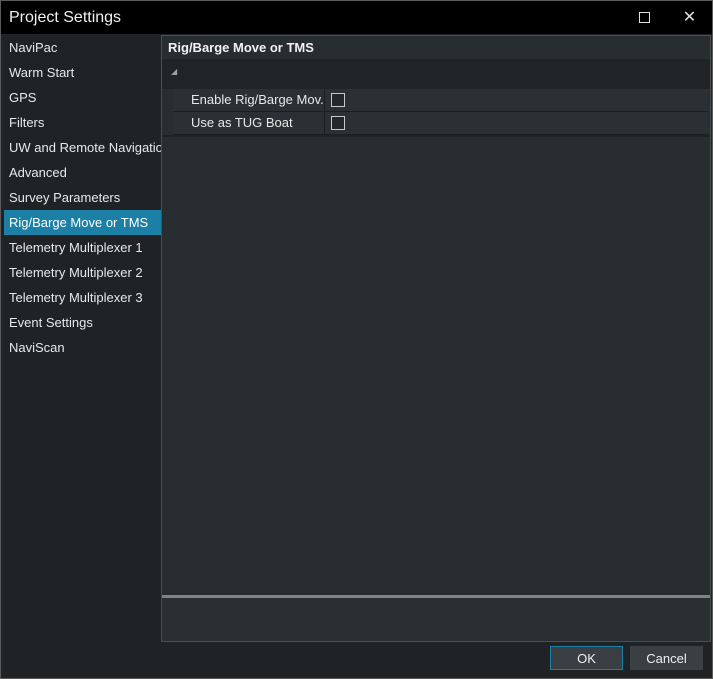 This screenshot has height=679, width=713. Describe the element at coordinates (82, 272) in the screenshot. I see `sidebar-item-telemetry-multiplexer-2: Telemetry Multiplexer 2` at that location.